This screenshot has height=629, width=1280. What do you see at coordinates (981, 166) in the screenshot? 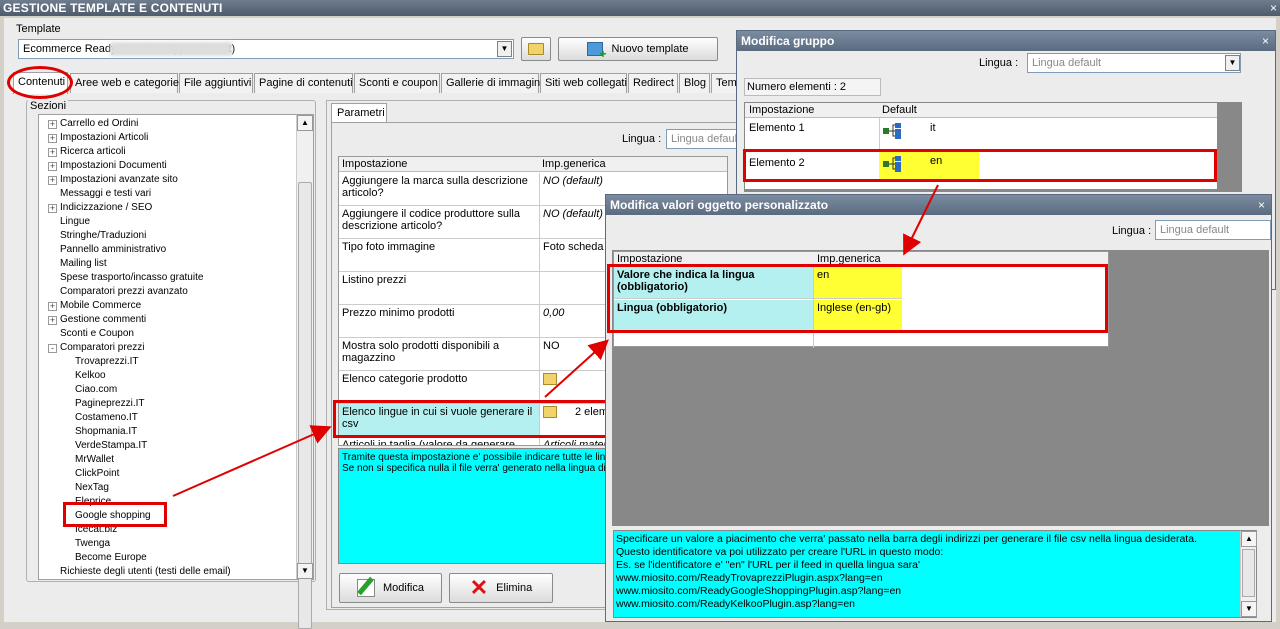
I see `group-row-2: Elemento 2 en` at bounding box center [981, 166].